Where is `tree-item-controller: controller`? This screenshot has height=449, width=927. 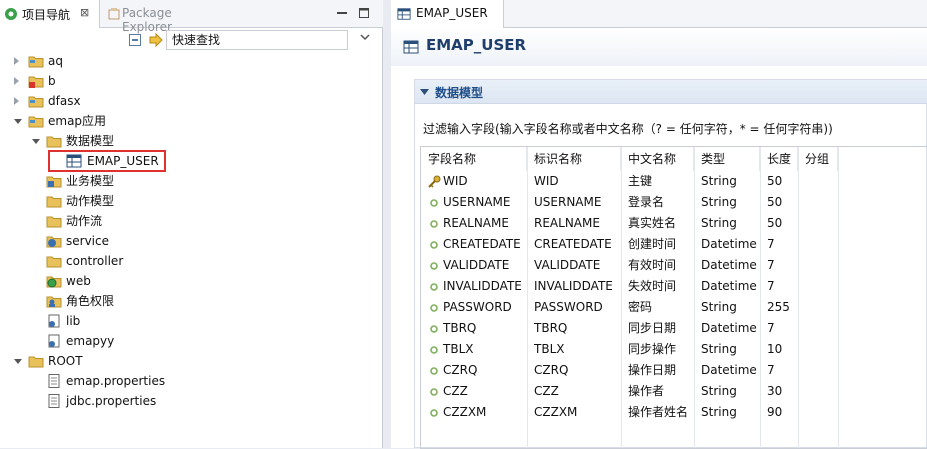
tree-item-controller: controller is located at coordinates (192, 261).